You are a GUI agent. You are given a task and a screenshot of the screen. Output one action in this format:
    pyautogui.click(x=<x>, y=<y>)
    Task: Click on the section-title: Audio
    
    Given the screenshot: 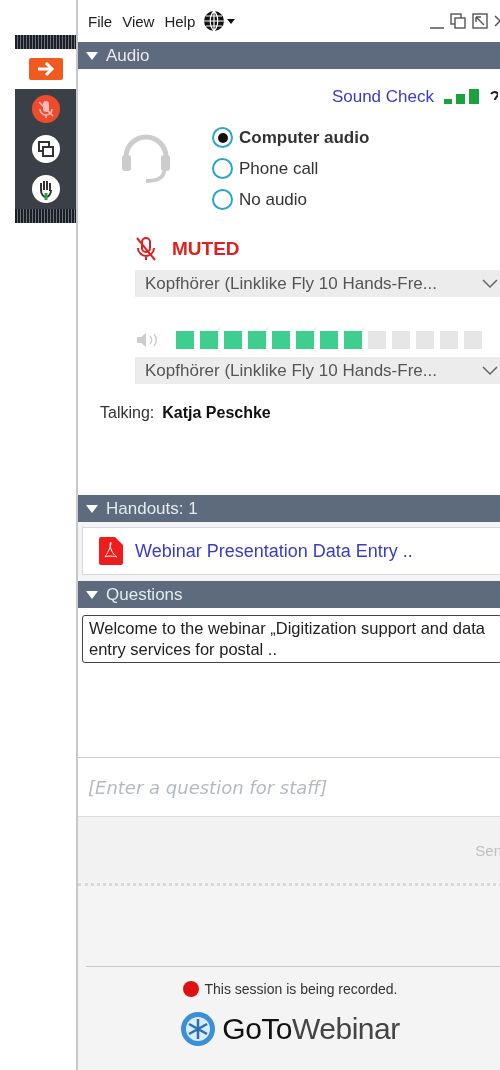 What is the action you would take?
    pyautogui.click(x=128, y=55)
    